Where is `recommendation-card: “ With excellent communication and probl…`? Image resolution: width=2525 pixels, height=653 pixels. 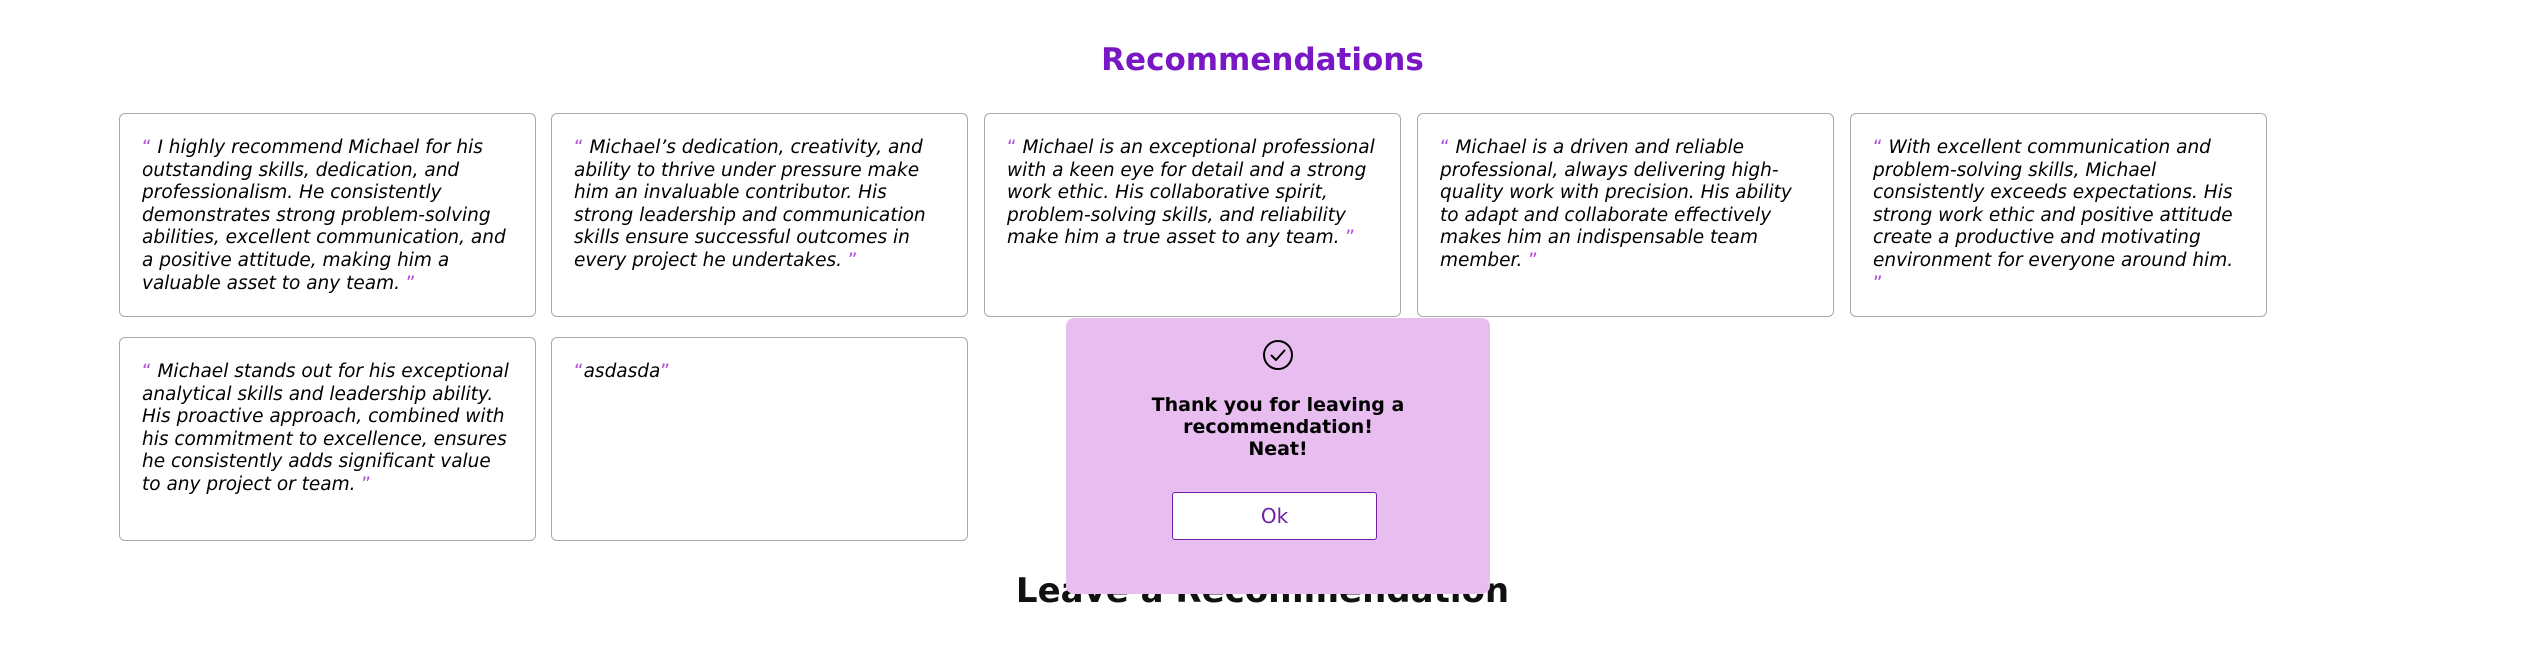
recommendation-card: “ With excellent communication and probl… is located at coordinates (2058, 215).